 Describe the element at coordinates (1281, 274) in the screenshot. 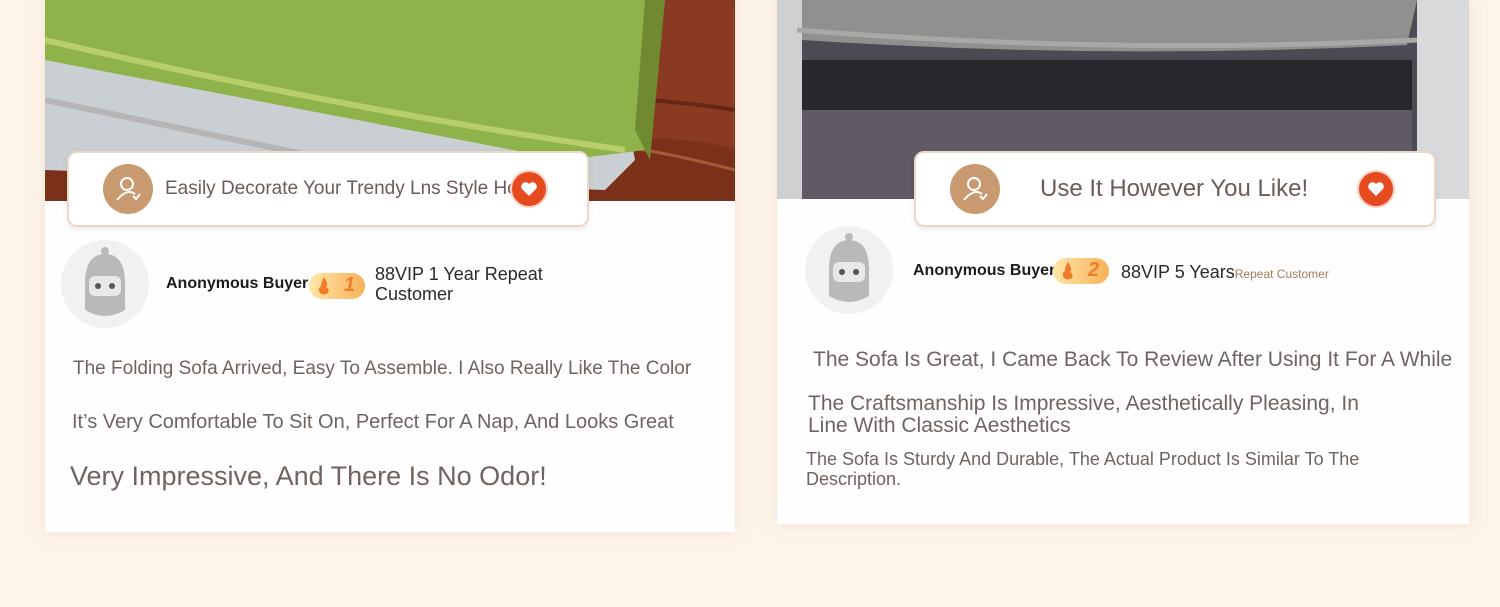

I see `vip-status-sub: Repeat Customer` at that location.